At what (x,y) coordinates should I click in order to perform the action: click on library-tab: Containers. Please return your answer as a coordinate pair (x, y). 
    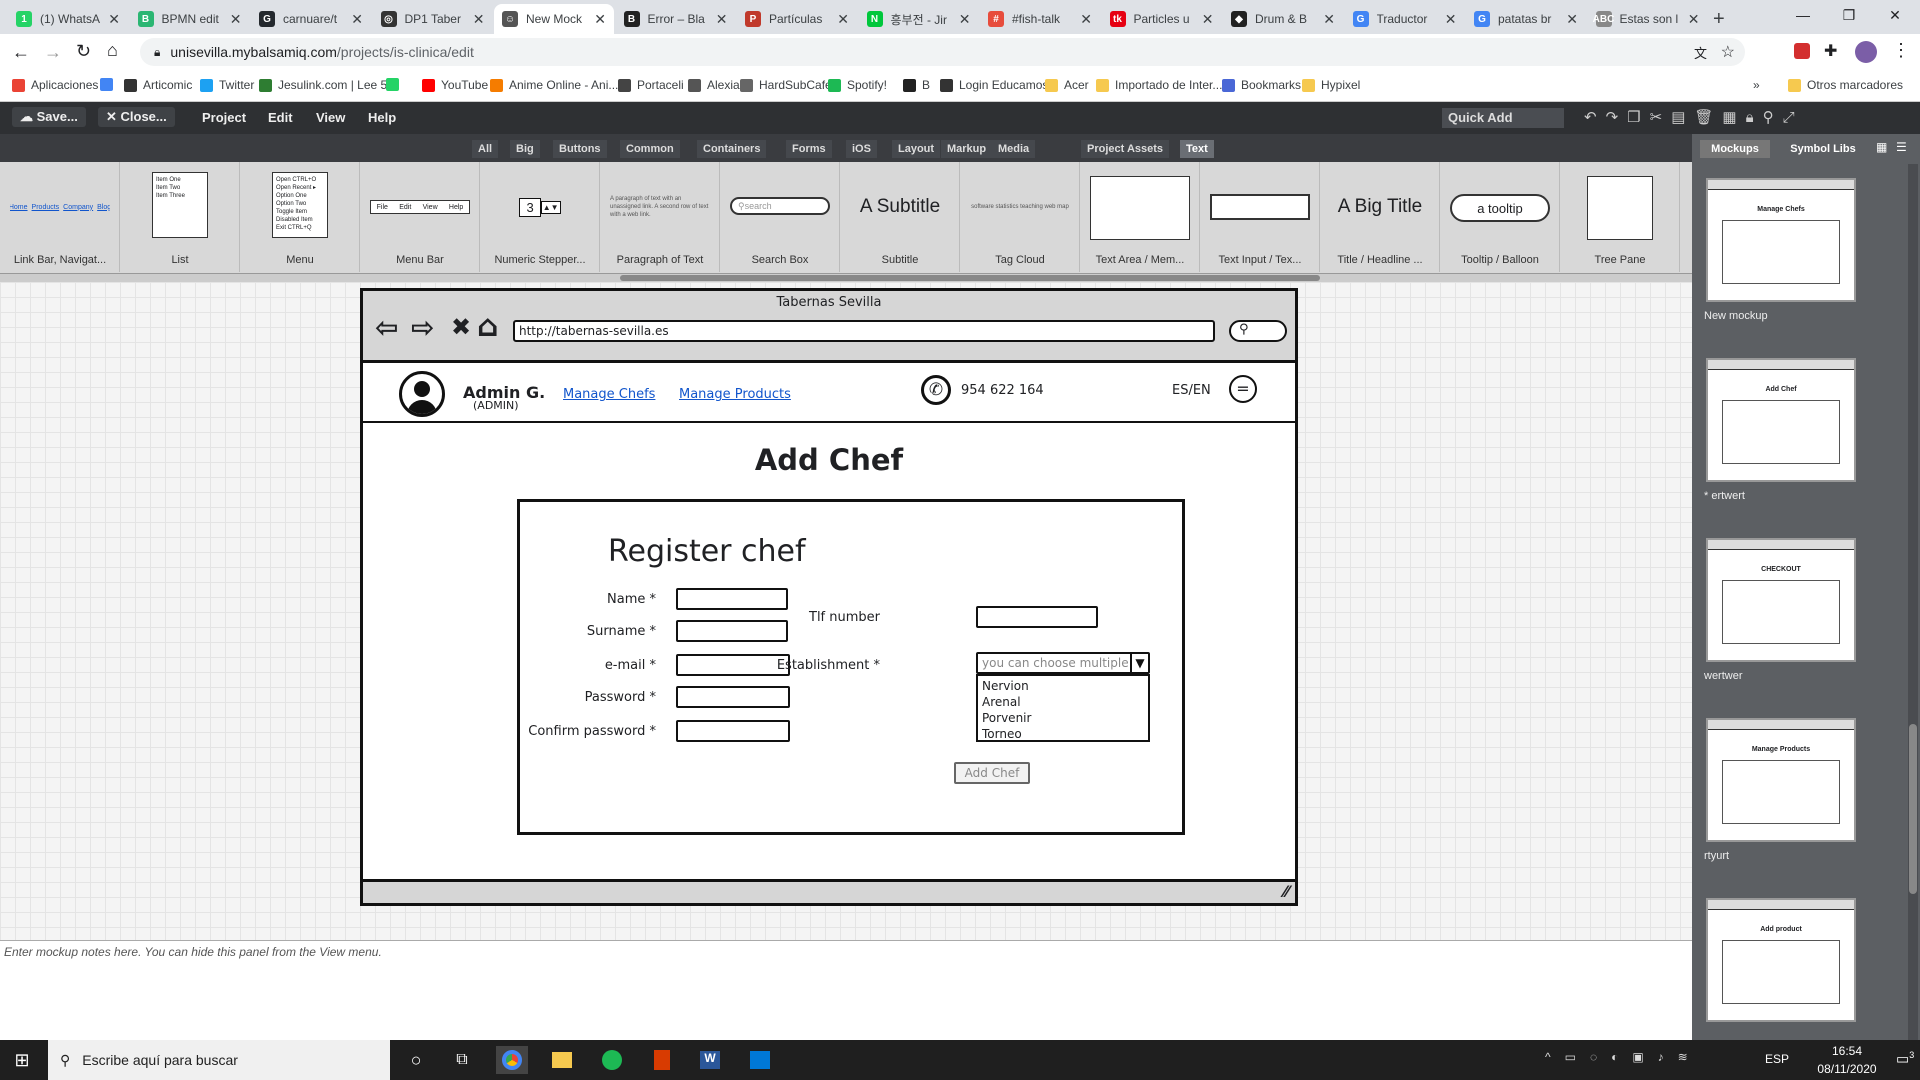
    Looking at the image, I should click on (732, 149).